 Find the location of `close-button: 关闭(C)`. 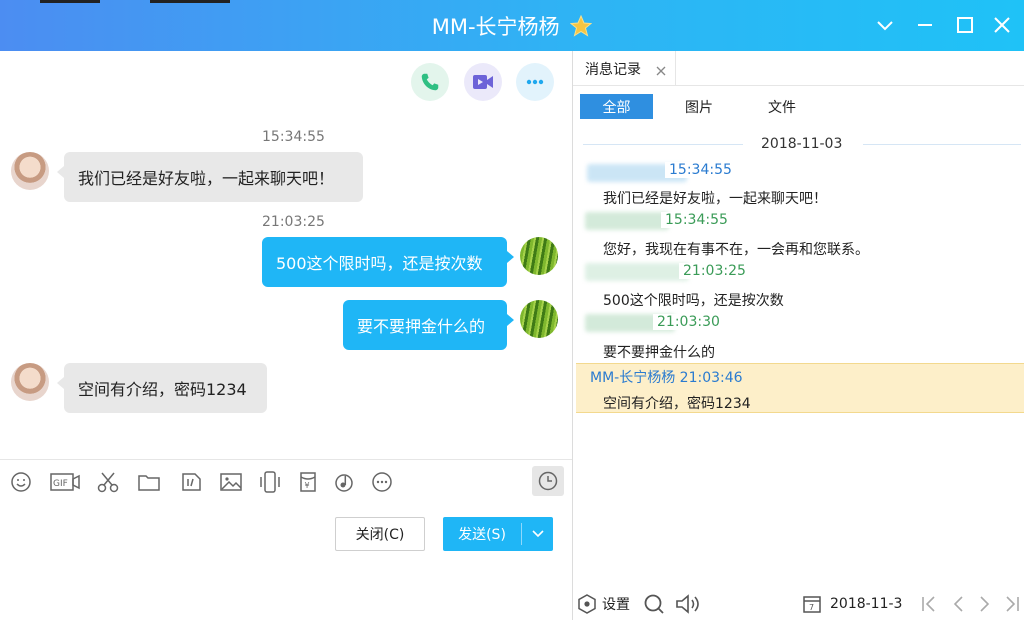

close-button: 关闭(C) is located at coordinates (380, 534).